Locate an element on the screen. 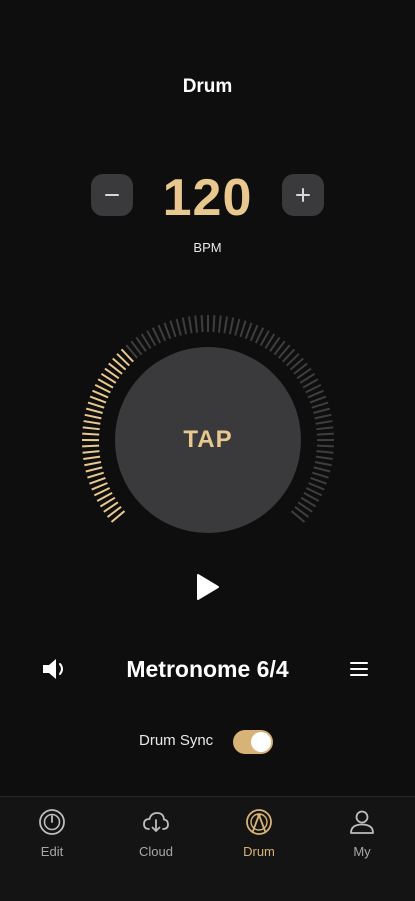 This screenshot has width=415, height=901. tab-cloud-label: Cloud is located at coordinates (156, 851).